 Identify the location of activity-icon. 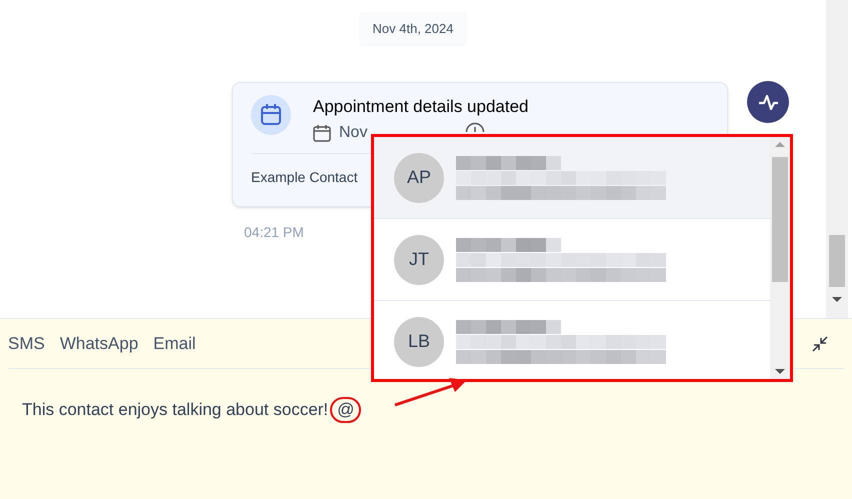
(768, 102).